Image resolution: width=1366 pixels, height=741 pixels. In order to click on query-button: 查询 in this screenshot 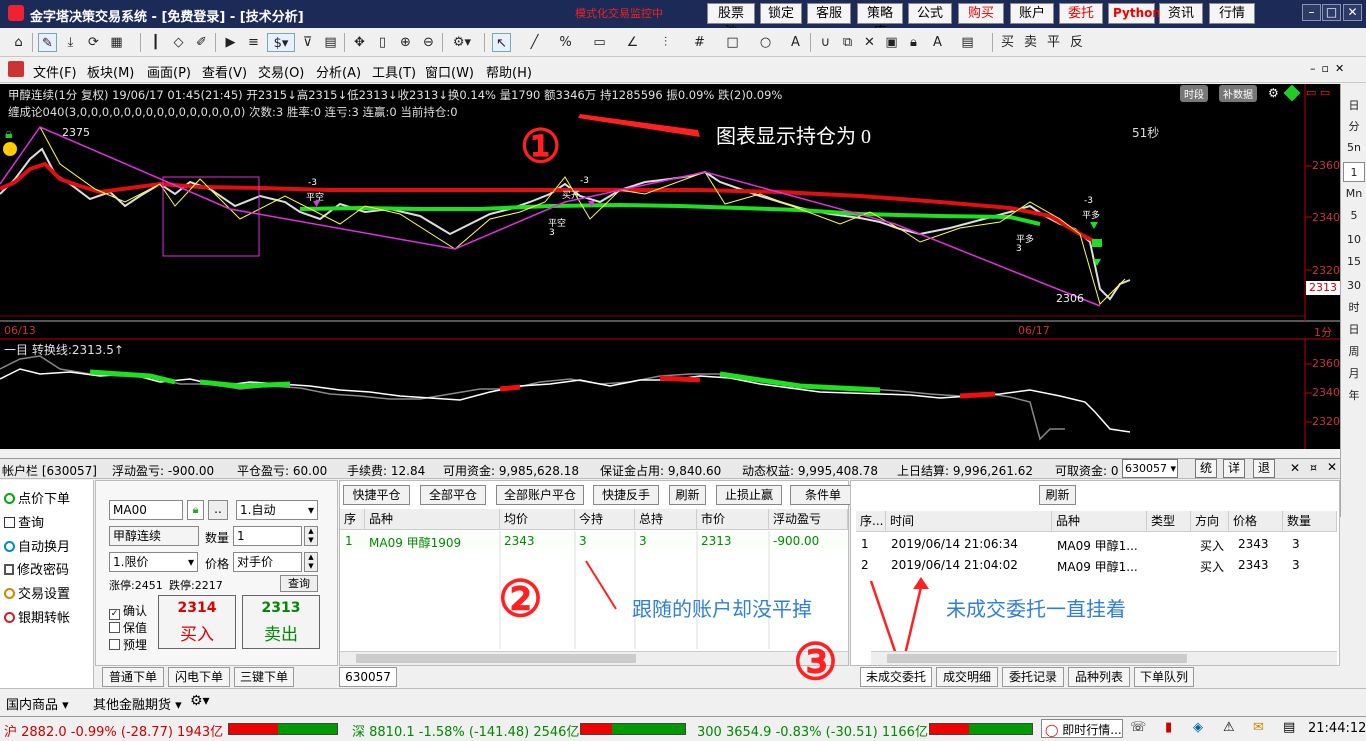, I will do `click(299, 583)`.